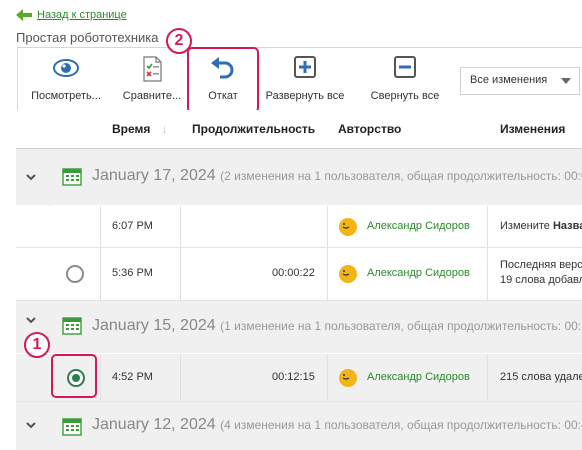  I want to click on callout-badge-2: 2, so click(179, 41).